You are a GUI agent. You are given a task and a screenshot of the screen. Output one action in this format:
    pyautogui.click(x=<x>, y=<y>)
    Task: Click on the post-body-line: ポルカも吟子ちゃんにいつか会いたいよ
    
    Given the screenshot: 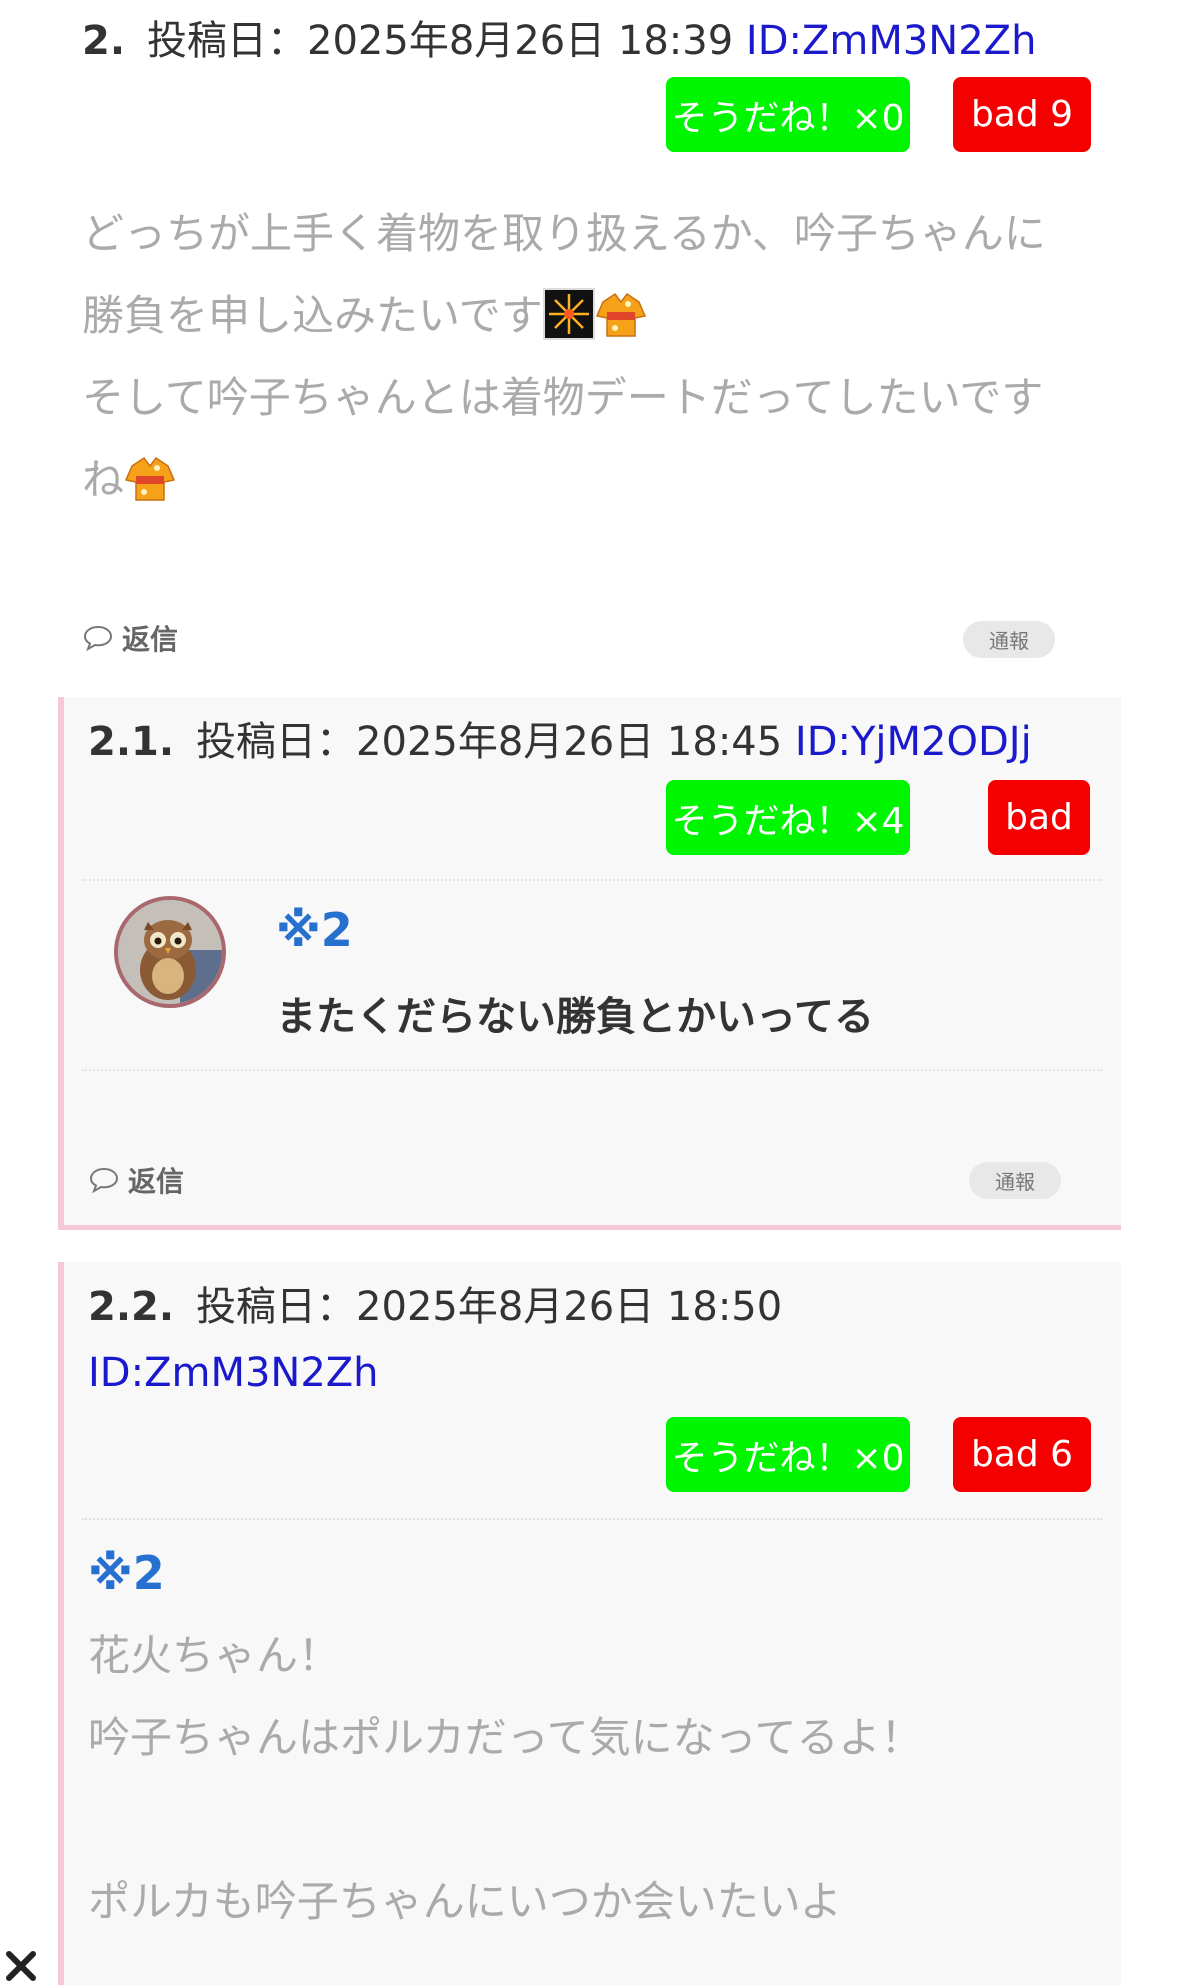 What is the action you would take?
    pyautogui.click(x=465, y=1901)
    